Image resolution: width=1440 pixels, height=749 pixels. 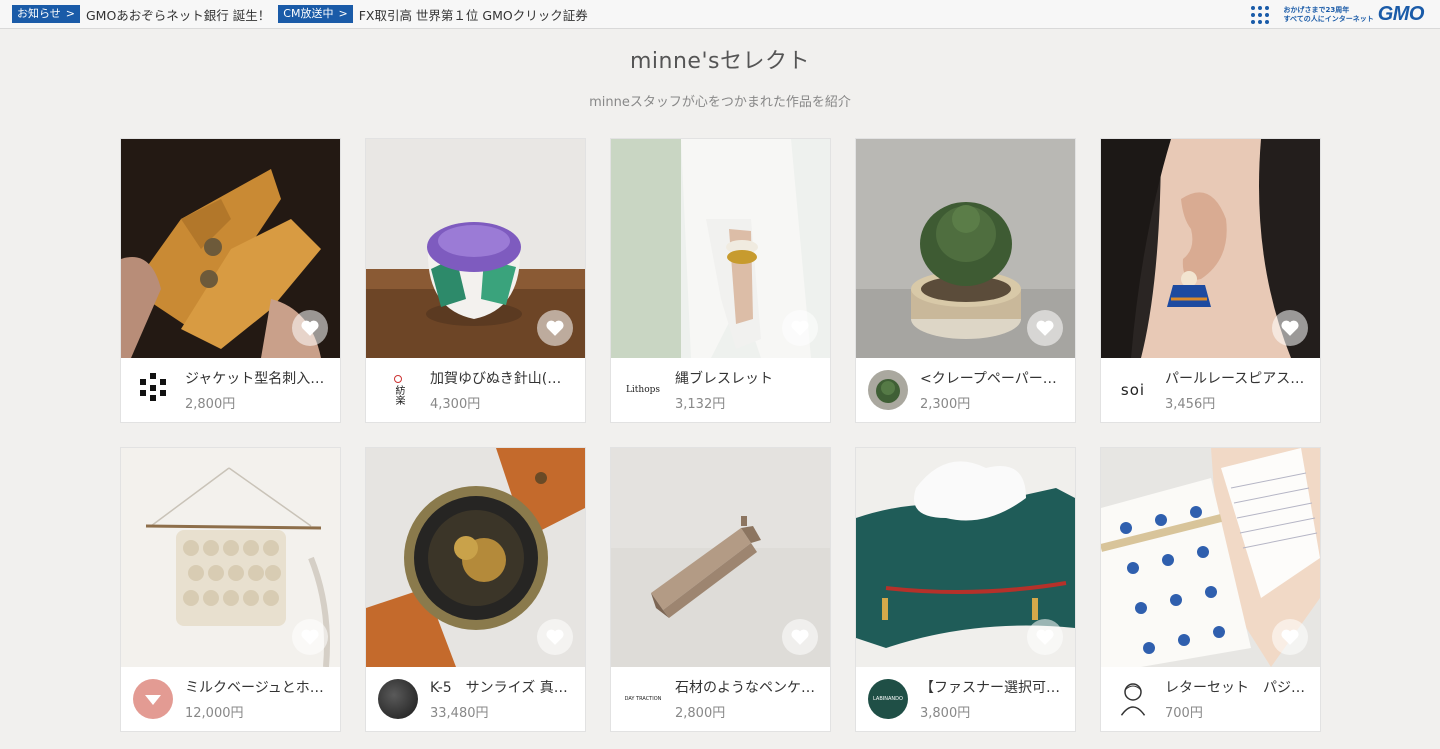 What do you see at coordinates (746, 378) in the screenshot?
I see `product-title: 縄ブレスレット` at bounding box center [746, 378].